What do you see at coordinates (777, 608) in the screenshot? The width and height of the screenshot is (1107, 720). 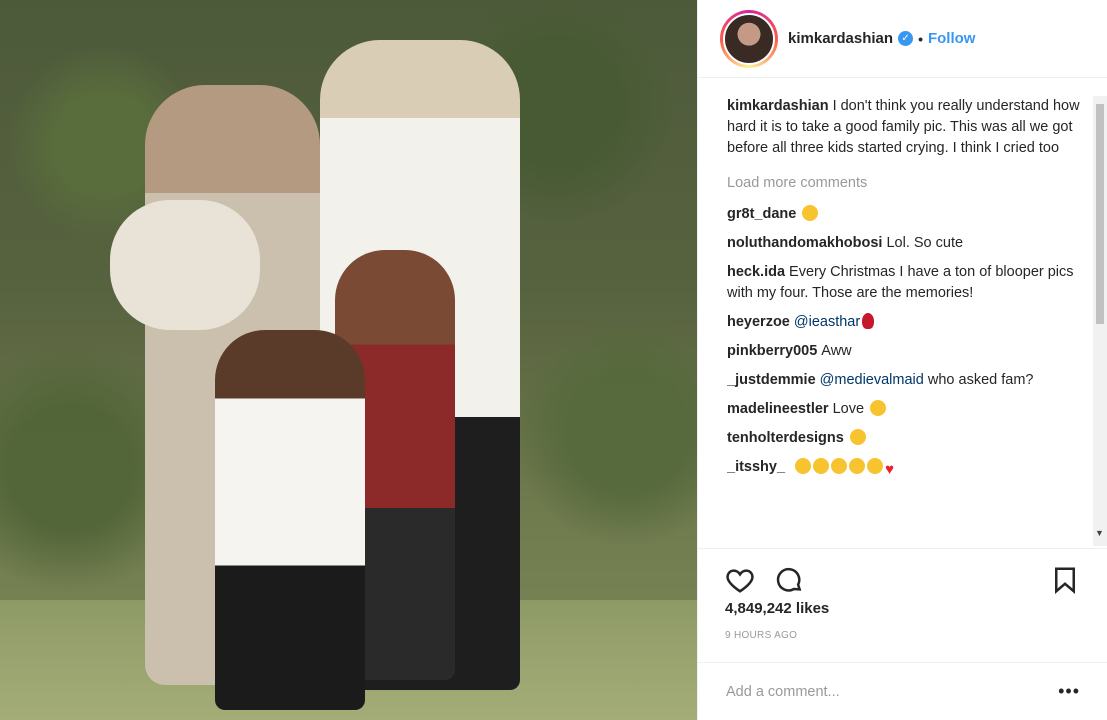 I see `likes-count: 4,849,242 likes` at bounding box center [777, 608].